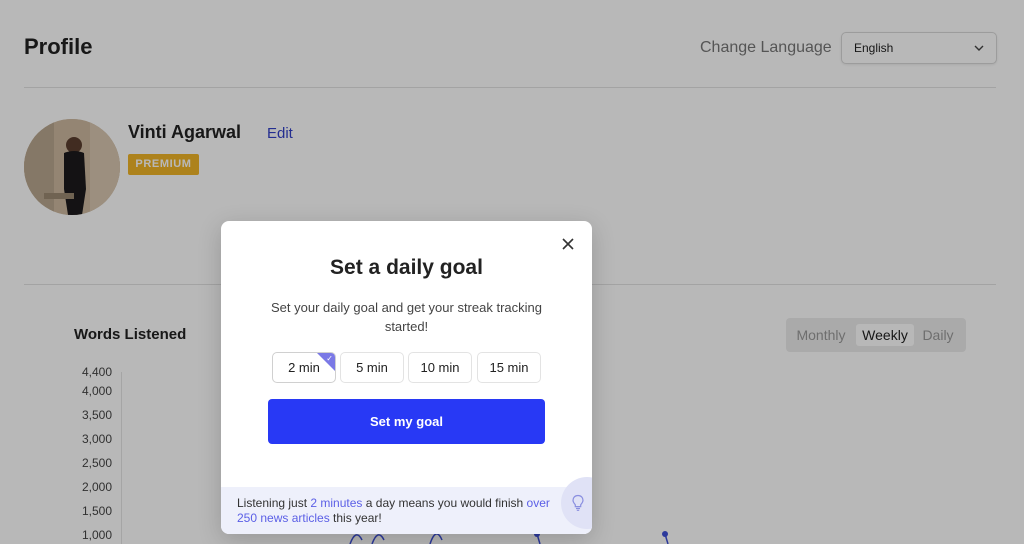 This screenshot has height=544, width=1024. I want to click on goal-option-15-min: 15 min, so click(509, 367).